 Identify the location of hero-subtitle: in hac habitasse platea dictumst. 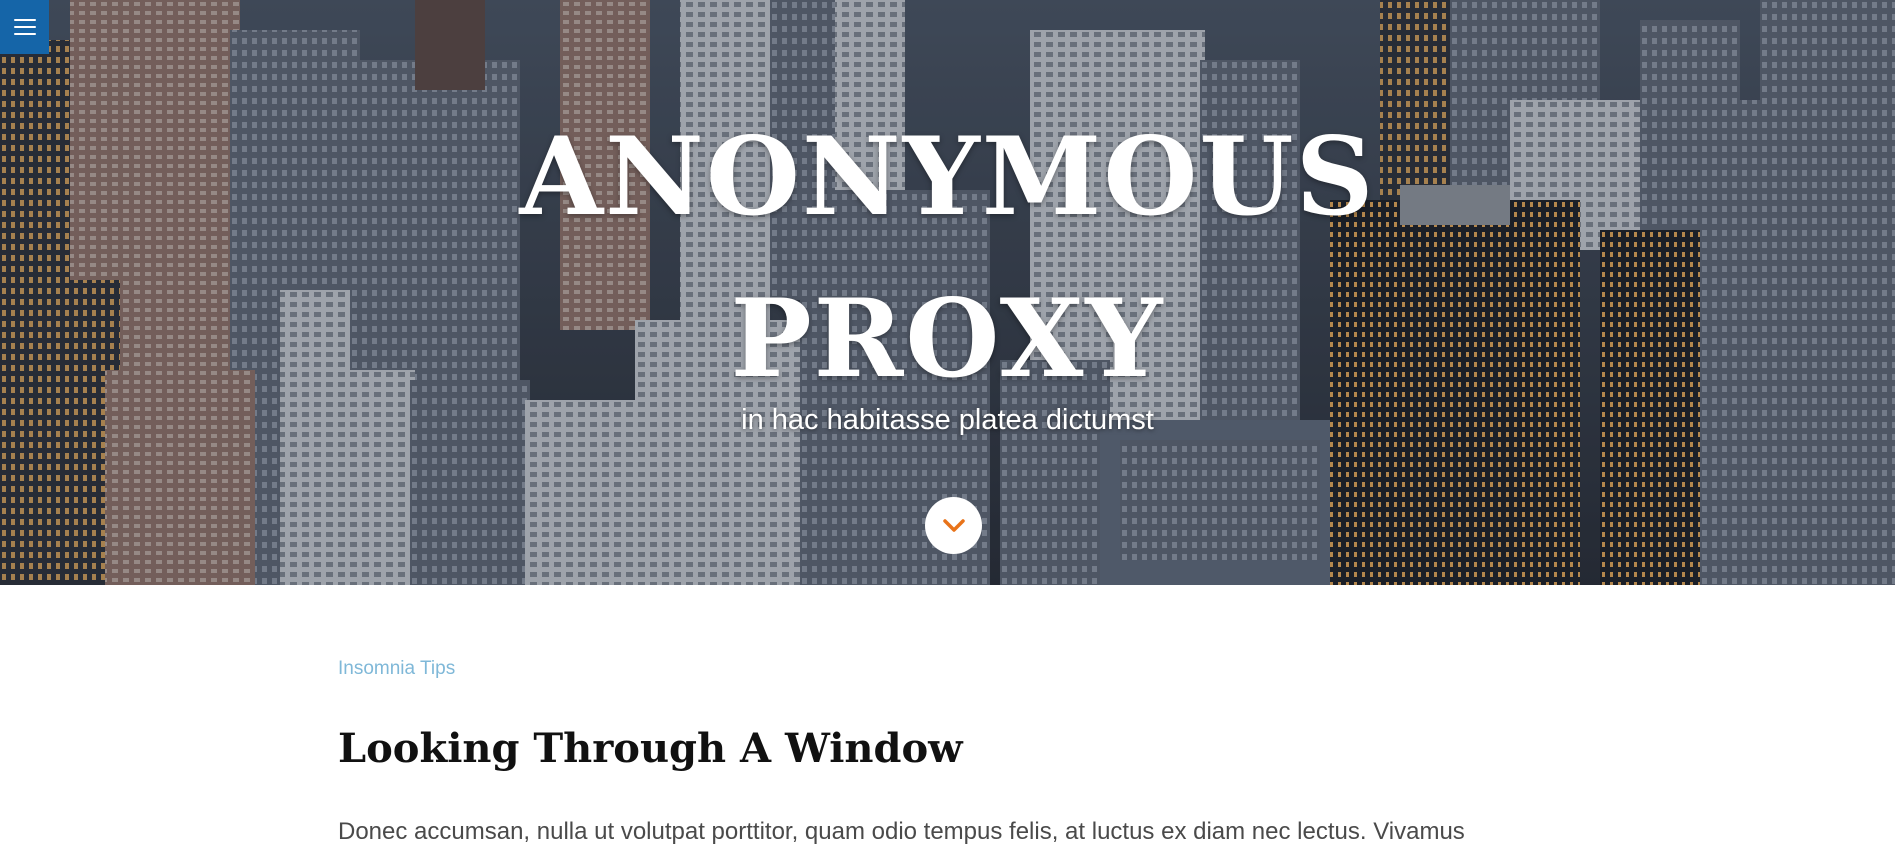
(947, 420).